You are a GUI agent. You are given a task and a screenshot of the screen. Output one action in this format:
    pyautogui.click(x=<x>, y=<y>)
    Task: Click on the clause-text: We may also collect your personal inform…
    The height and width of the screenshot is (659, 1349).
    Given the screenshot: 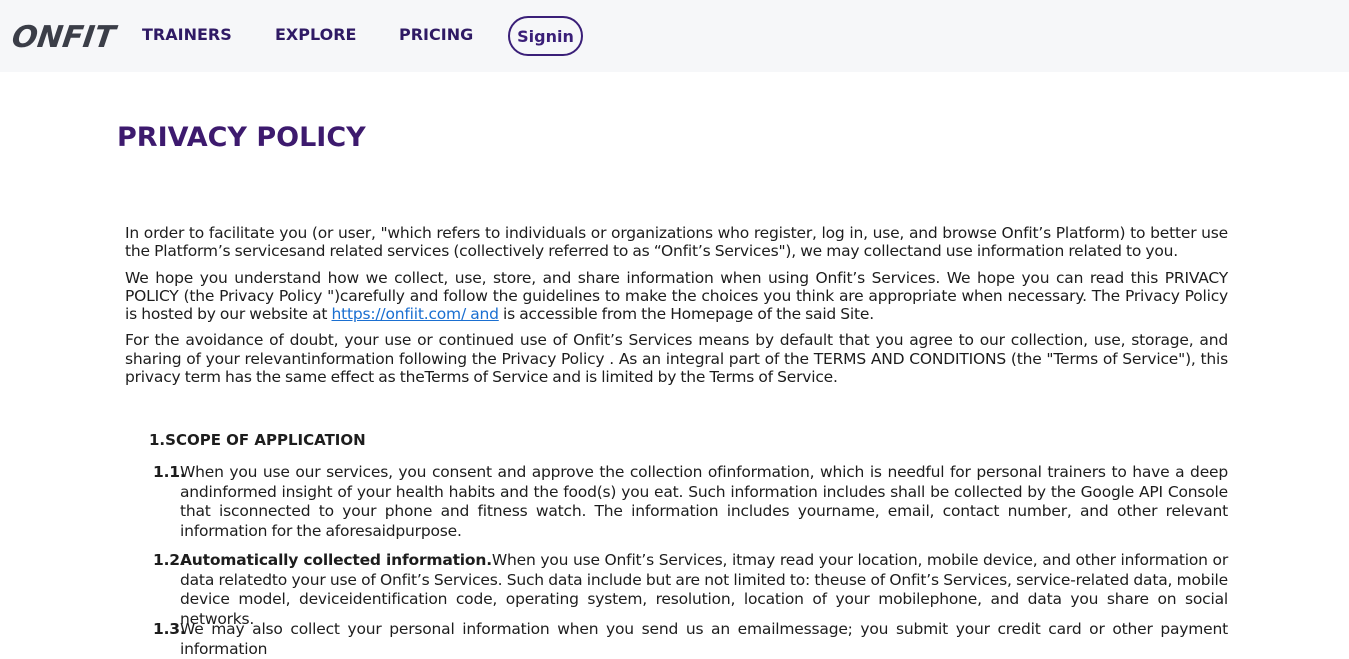 What is the action you would take?
    pyautogui.click(x=704, y=639)
    